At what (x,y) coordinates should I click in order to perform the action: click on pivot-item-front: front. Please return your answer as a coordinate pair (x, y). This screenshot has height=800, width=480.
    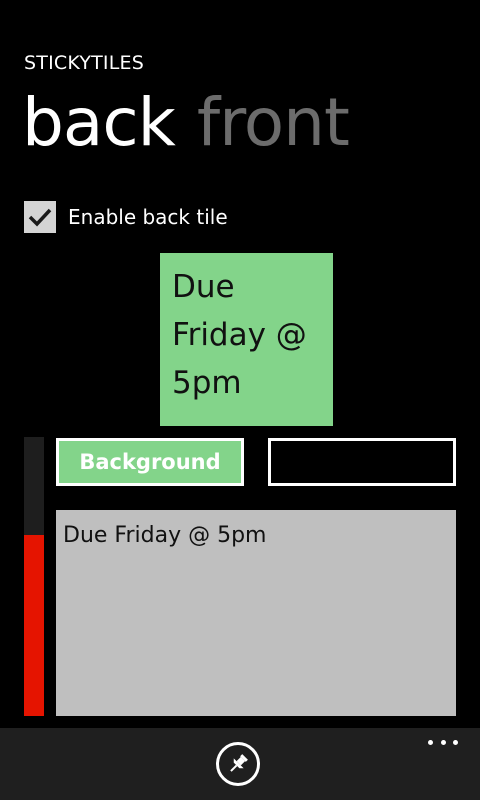
    Looking at the image, I should click on (273, 123).